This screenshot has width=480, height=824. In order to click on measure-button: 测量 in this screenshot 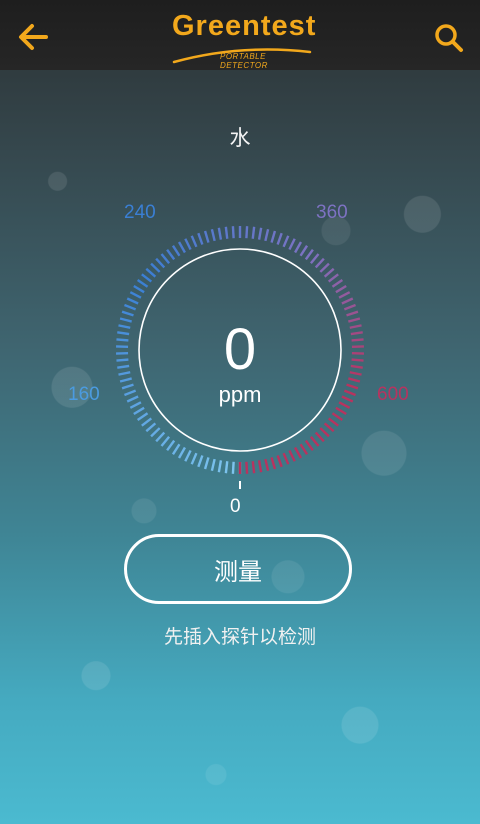, I will do `click(238, 569)`.